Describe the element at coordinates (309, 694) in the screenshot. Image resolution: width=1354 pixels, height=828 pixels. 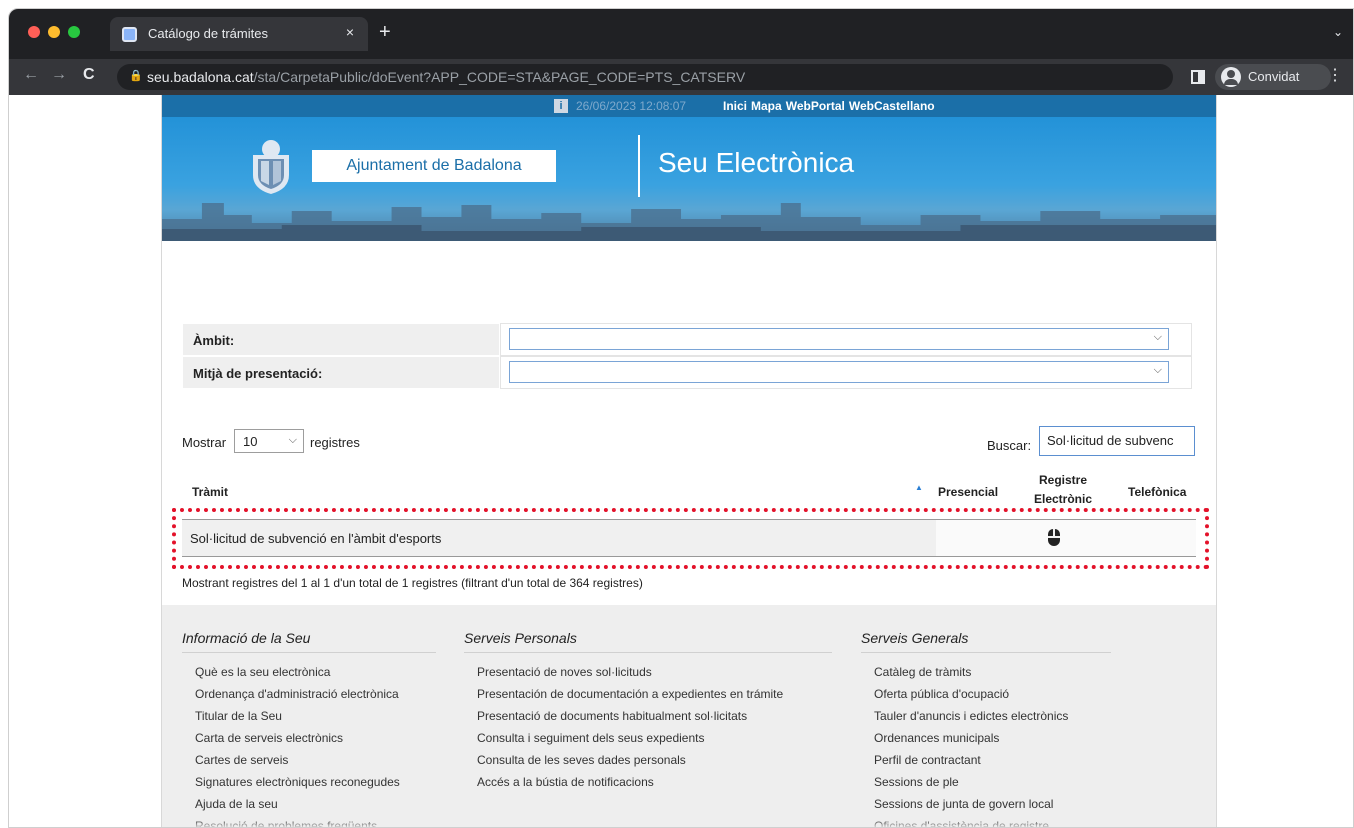
I see `footer-link: Ordenança d'administració electrònica` at that location.